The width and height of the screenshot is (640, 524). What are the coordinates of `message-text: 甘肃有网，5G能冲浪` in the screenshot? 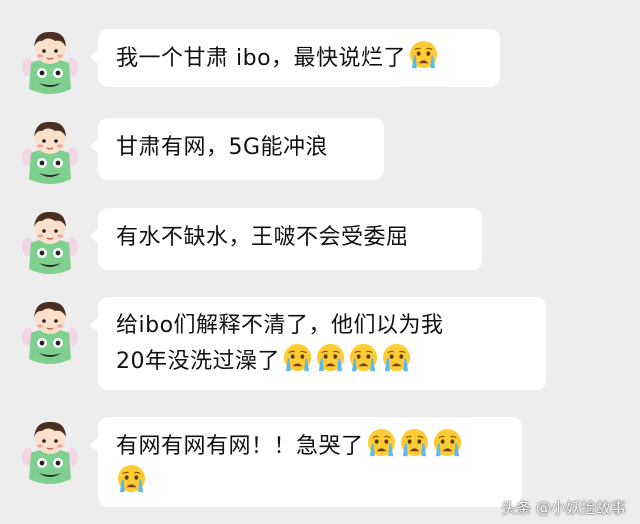 It's located at (222, 147).